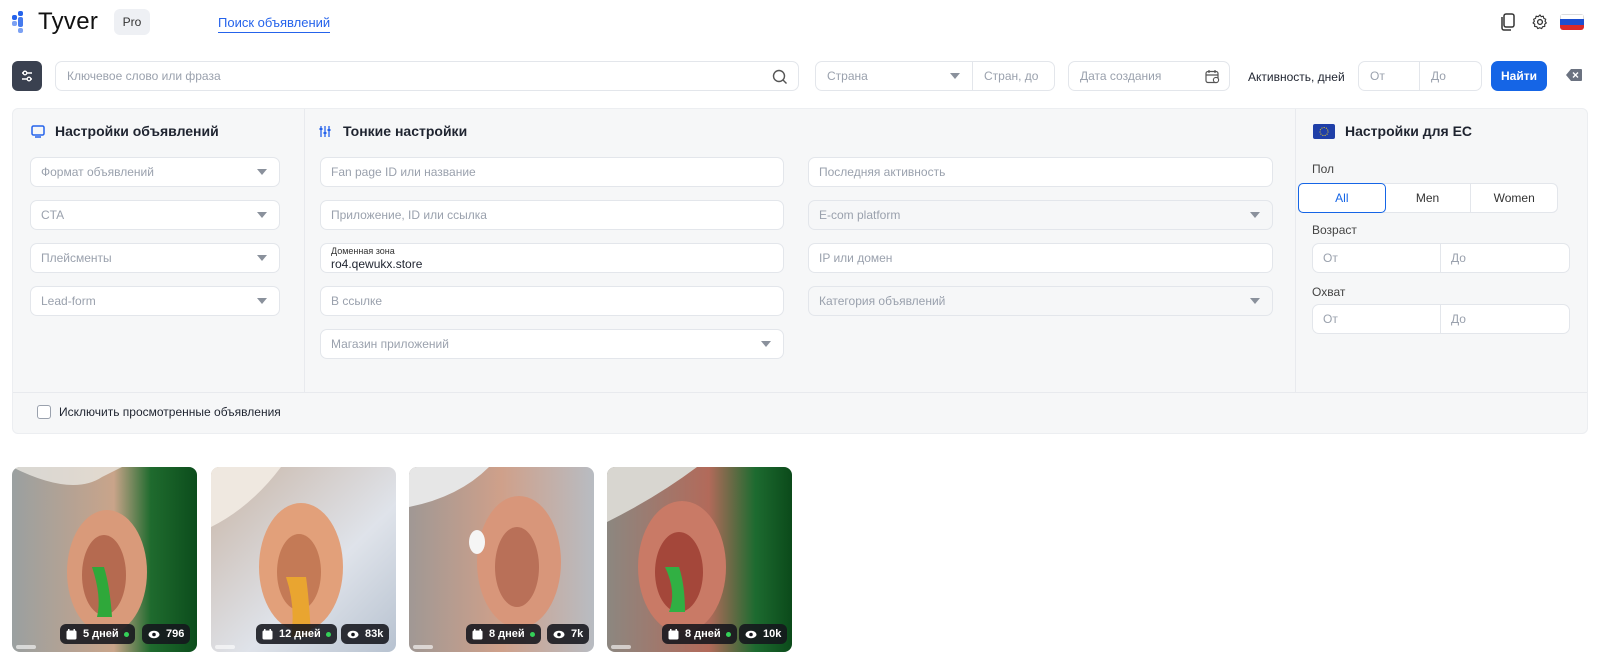 This screenshot has width=1600, height=669. Describe the element at coordinates (882, 172) in the screenshot. I see `last-activity-placeholder: Последняя активность` at that location.